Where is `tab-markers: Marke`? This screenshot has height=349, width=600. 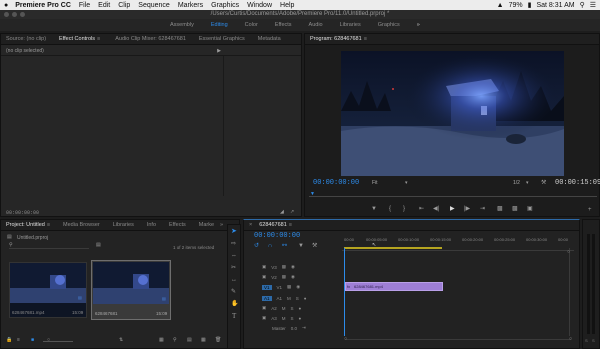
tab-markers: Marke is located at coordinates (206, 225).